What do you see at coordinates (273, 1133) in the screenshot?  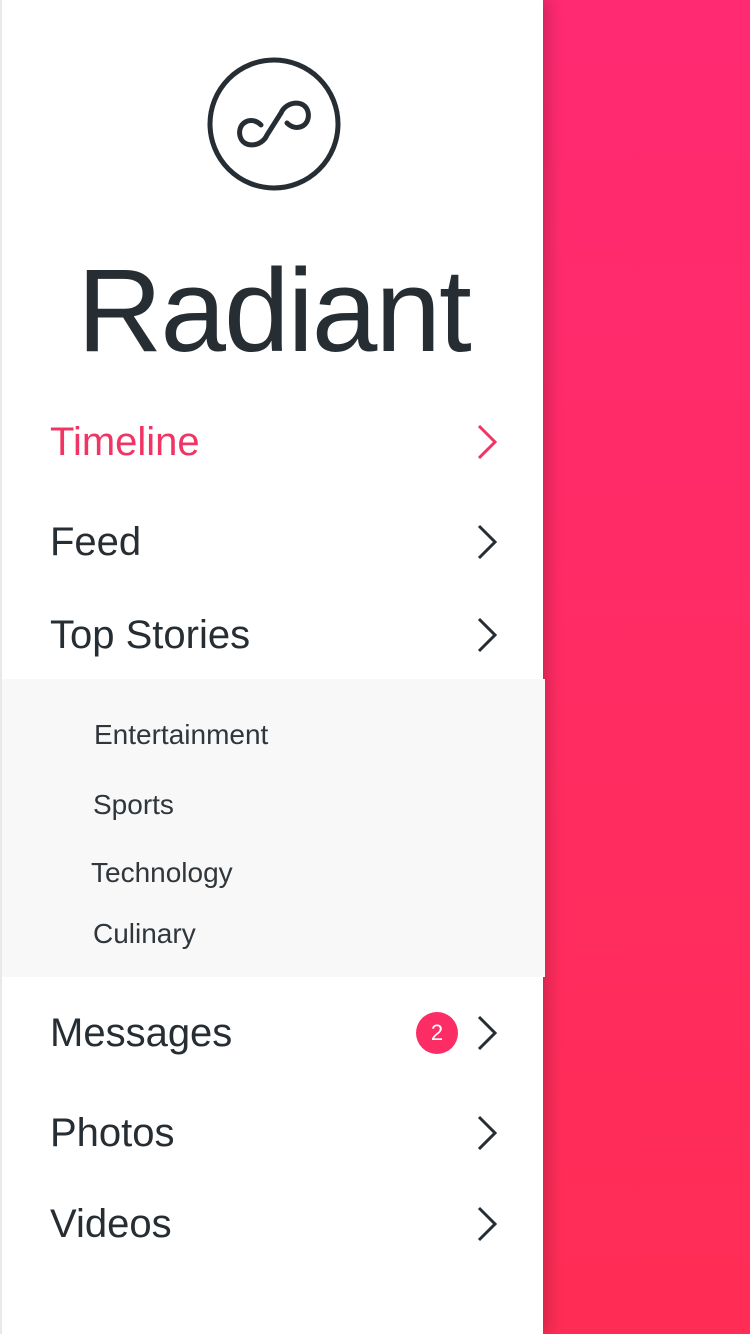 I see `menu-item-photos: Photos` at bounding box center [273, 1133].